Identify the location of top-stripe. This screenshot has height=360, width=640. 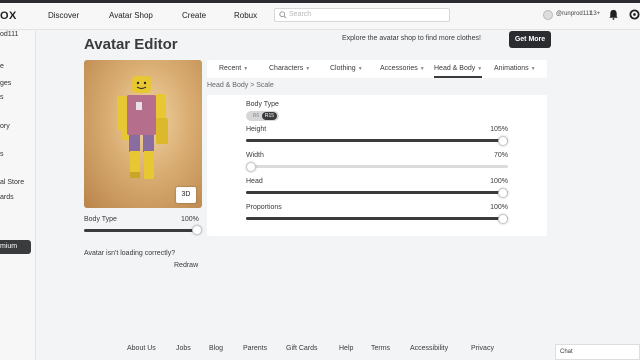
(320, 1).